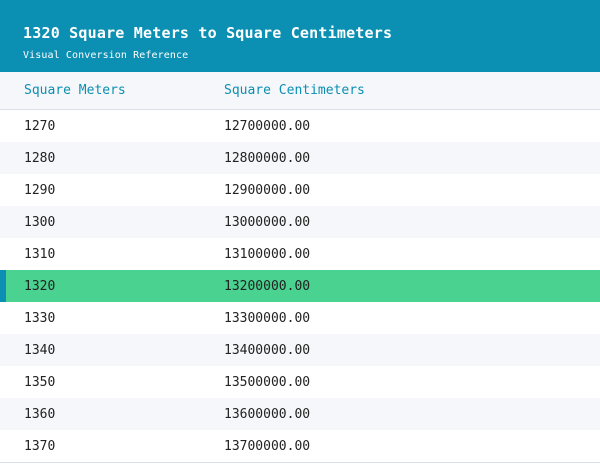 The width and height of the screenshot is (600, 466). I want to click on cell-square-centimeters: 13700000.00, so click(267, 446).